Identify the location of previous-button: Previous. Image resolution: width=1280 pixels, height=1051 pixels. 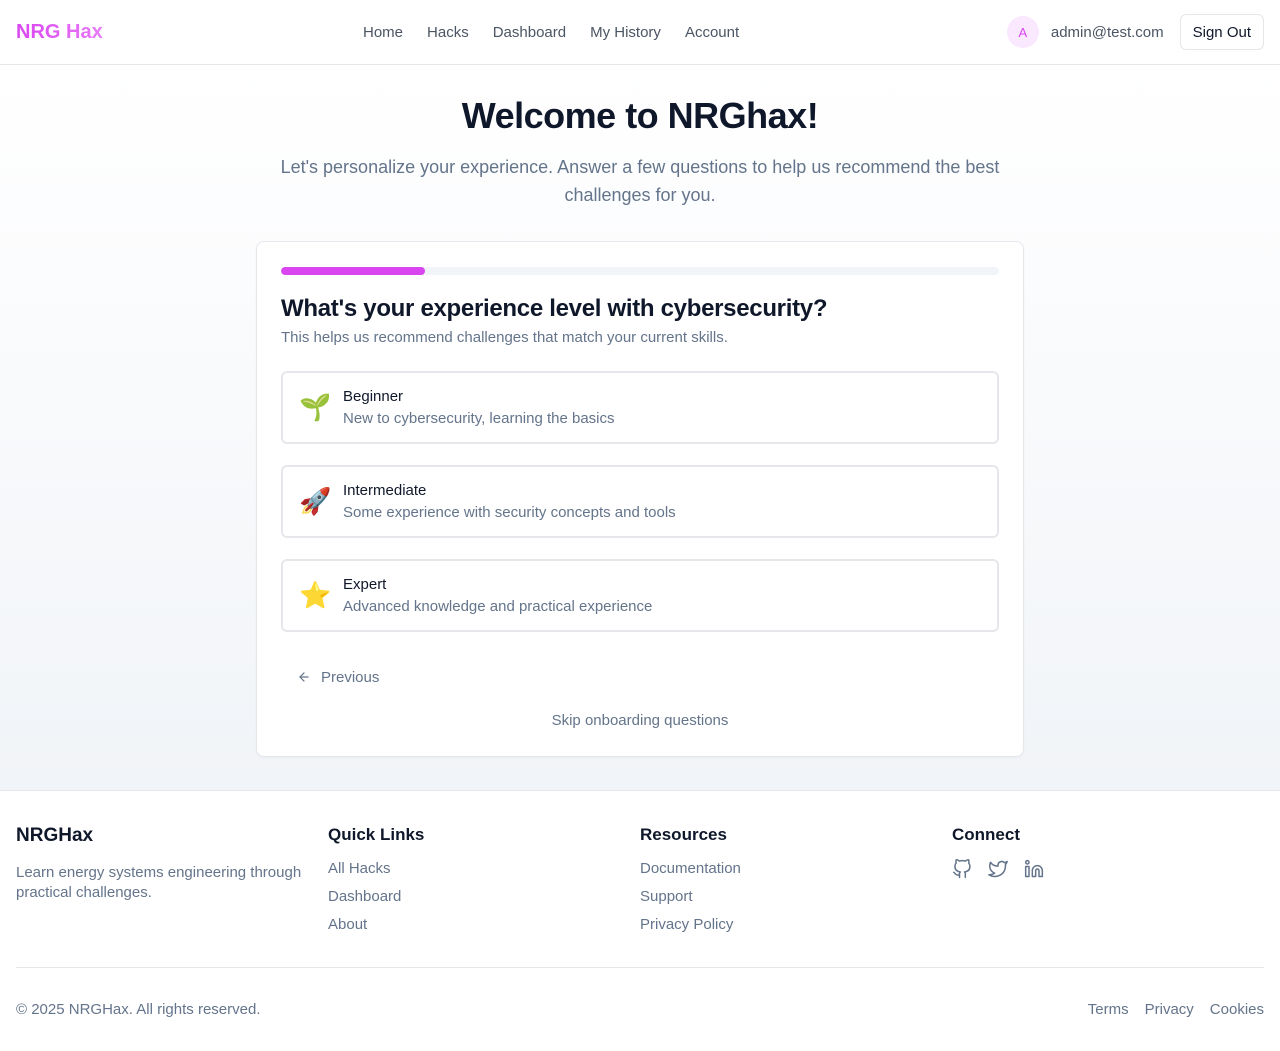
(338, 677).